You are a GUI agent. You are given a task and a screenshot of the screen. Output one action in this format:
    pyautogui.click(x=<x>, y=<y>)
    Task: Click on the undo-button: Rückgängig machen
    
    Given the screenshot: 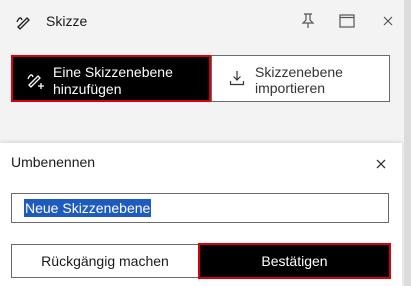 What is the action you would take?
    pyautogui.click(x=105, y=261)
    